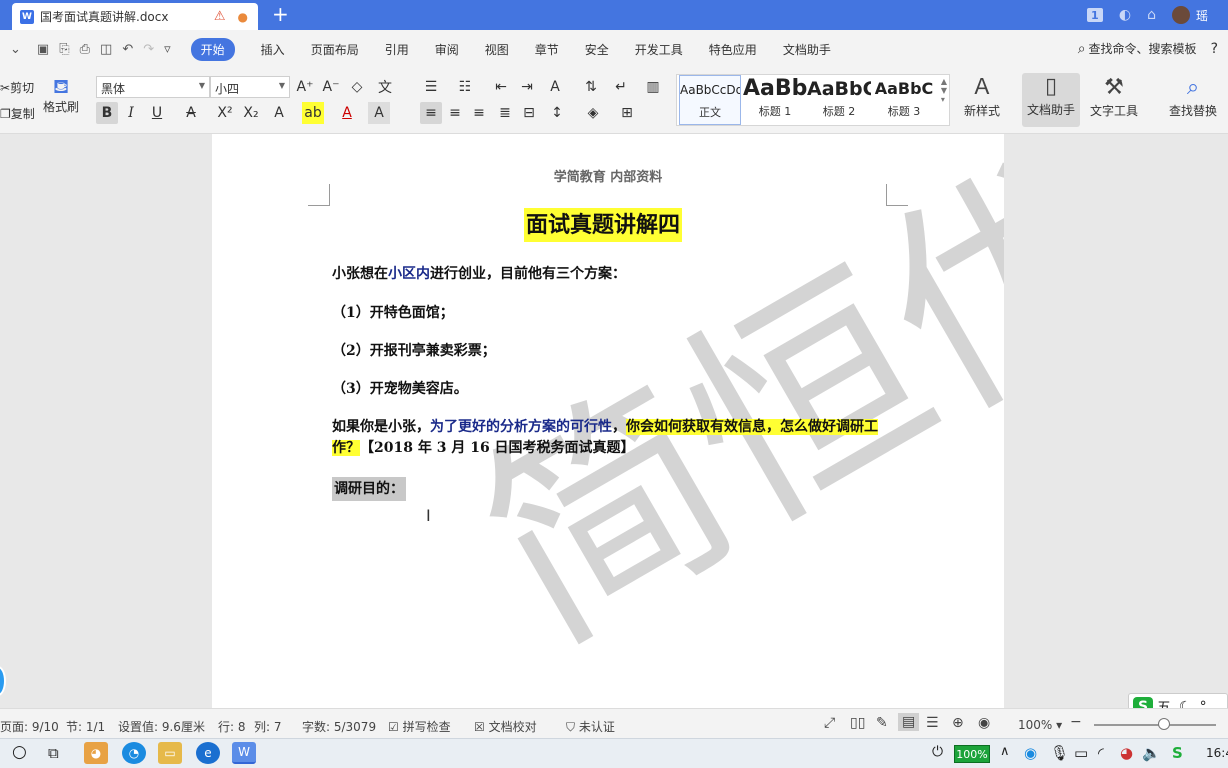 This screenshot has height=768, width=1228. What do you see at coordinates (17, 113) in the screenshot?
I see `copy-button: ❐复制` at bounding box center [17, 113].